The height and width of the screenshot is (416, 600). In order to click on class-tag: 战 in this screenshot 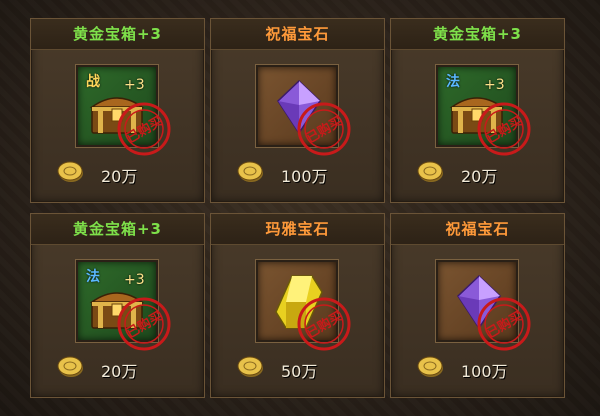, I will do `click(93, 82)`.